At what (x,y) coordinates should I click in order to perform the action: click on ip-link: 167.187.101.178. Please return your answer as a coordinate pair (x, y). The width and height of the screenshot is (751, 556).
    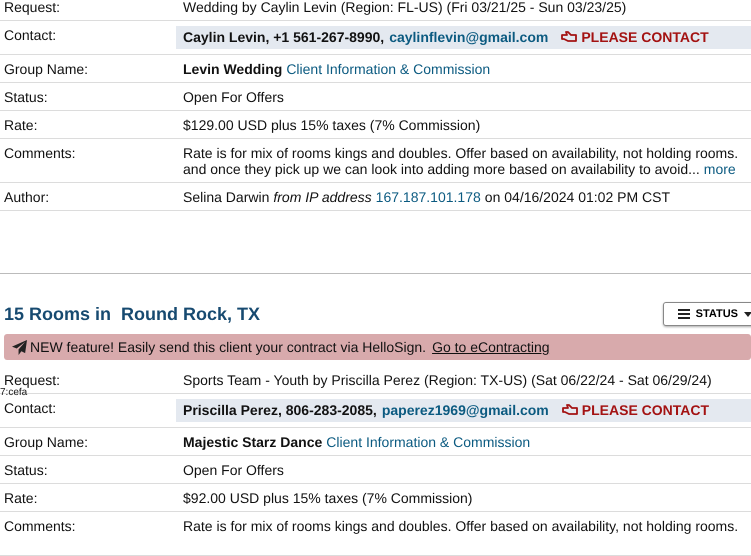
    Looking at the image, I should click on (428, 197).